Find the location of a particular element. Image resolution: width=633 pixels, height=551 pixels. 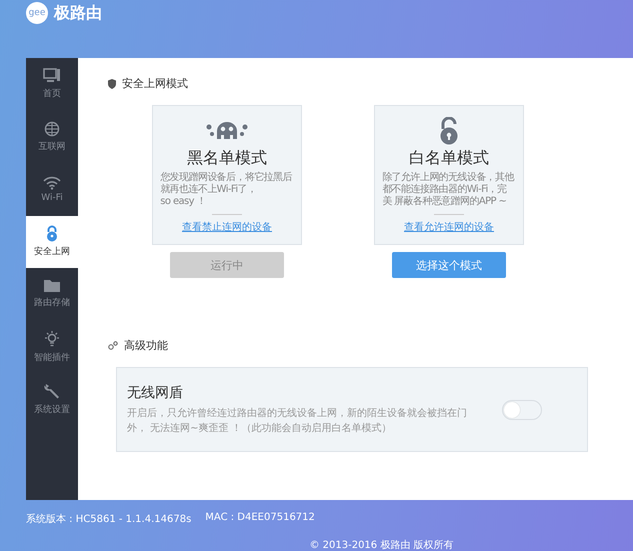

sidebar-item: 路由存储 is located at coordinates (52, 294).